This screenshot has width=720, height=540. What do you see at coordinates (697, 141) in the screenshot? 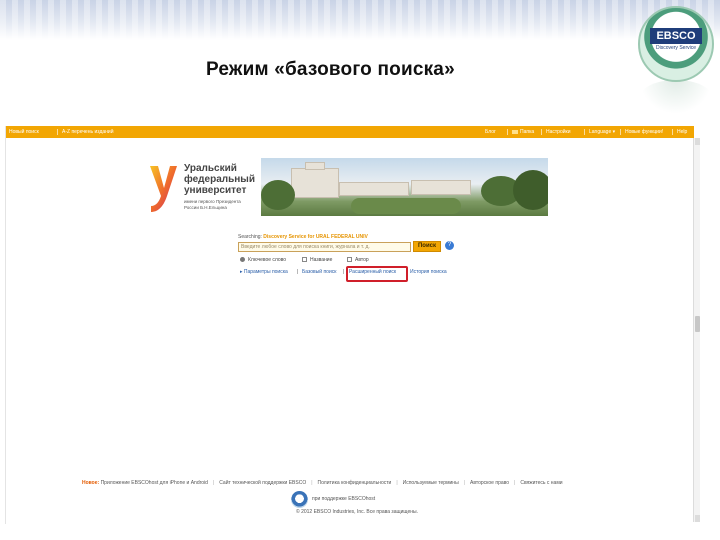
I see `scroll-up-arrow` at bounding box center [697, 141].